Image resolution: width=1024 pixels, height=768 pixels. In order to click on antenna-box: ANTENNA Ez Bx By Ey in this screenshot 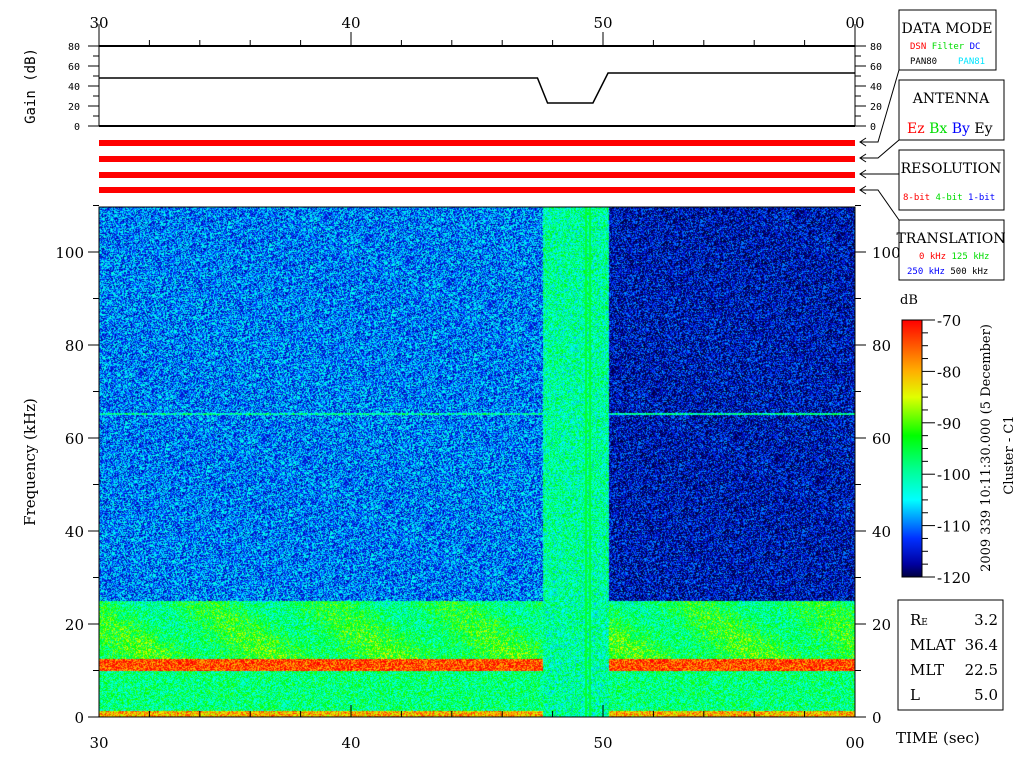, I will do `click(951, 110)`.